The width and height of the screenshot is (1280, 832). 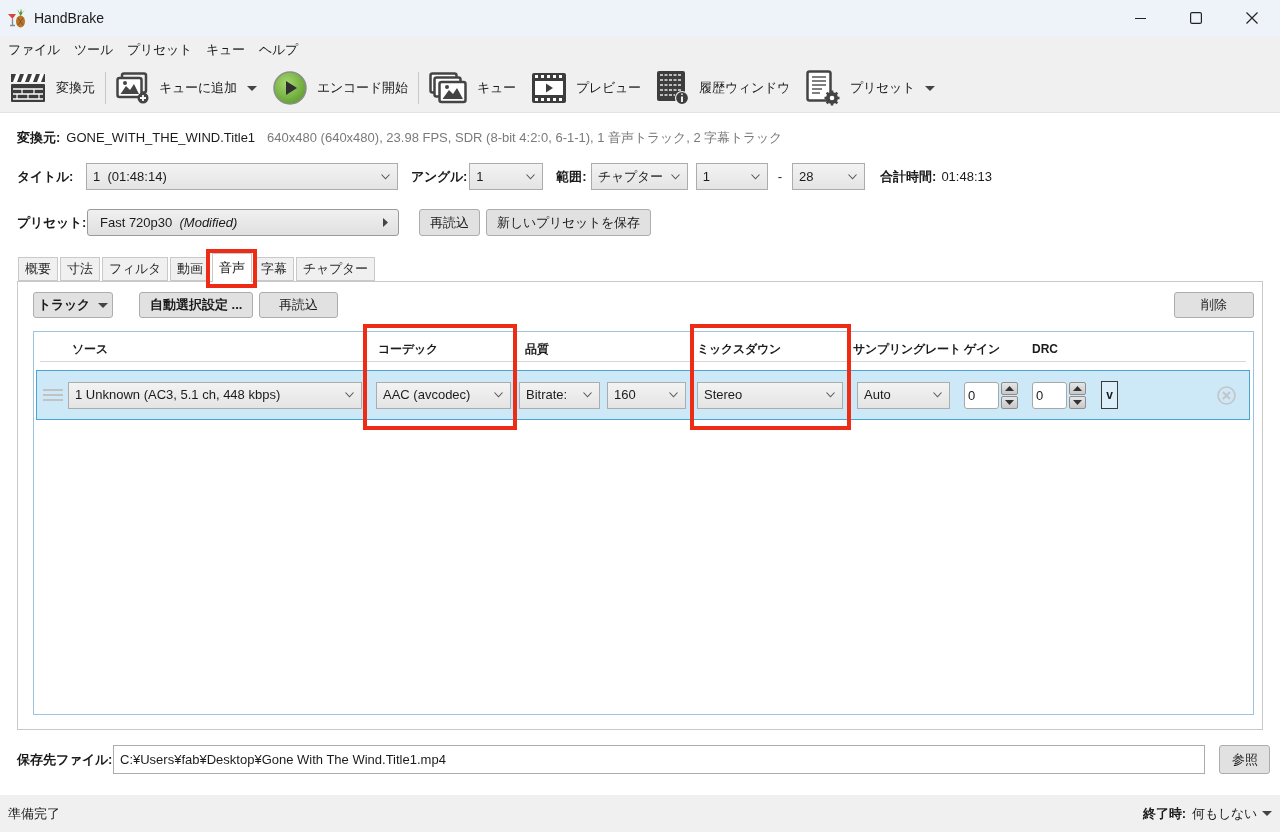 I want to click on log-window-icon, so click(x=673, y=88).